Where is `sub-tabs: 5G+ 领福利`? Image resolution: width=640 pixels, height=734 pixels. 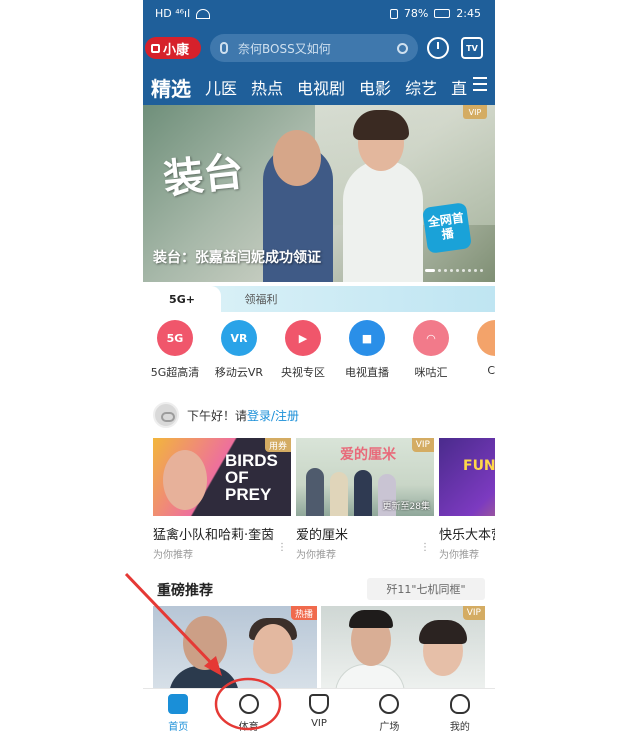
sub-tabs: 5G+ 领福利 is located at coordinates (319, 299).